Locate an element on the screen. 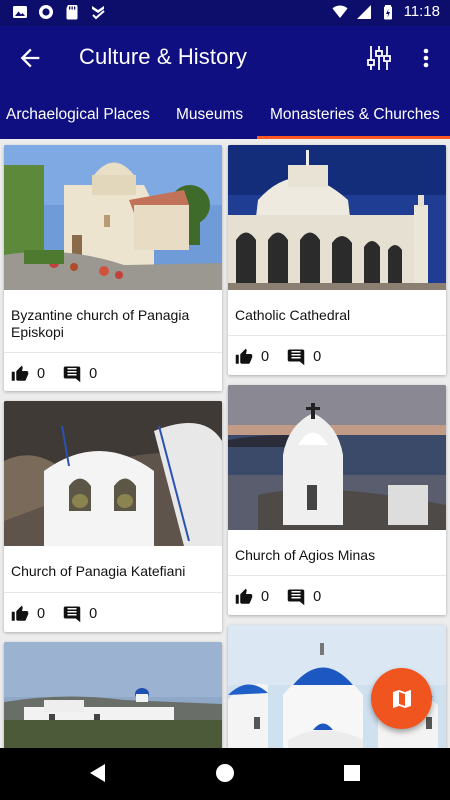  more-vert-icon is located at coordinates (426, 58).